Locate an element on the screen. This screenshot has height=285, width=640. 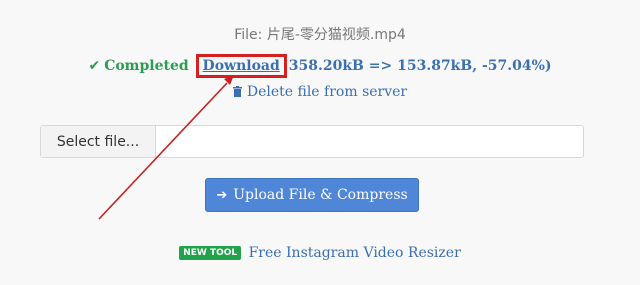
upload-compress-button: ➔ Upload File & Compress is located at coordinates (312, 195).